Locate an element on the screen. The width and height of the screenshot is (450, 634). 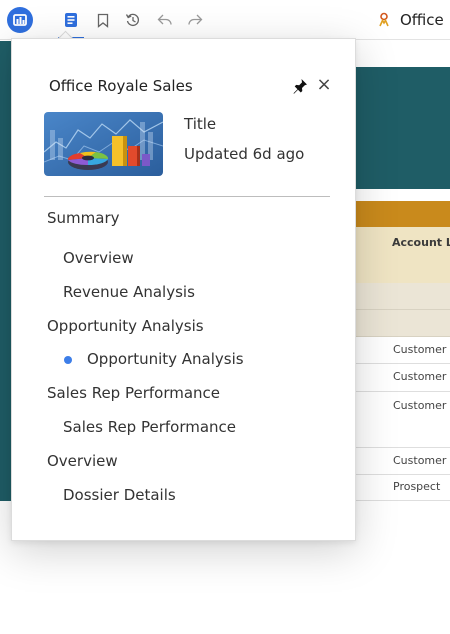
dossier-title: Office is located at coordinates (422, 20).